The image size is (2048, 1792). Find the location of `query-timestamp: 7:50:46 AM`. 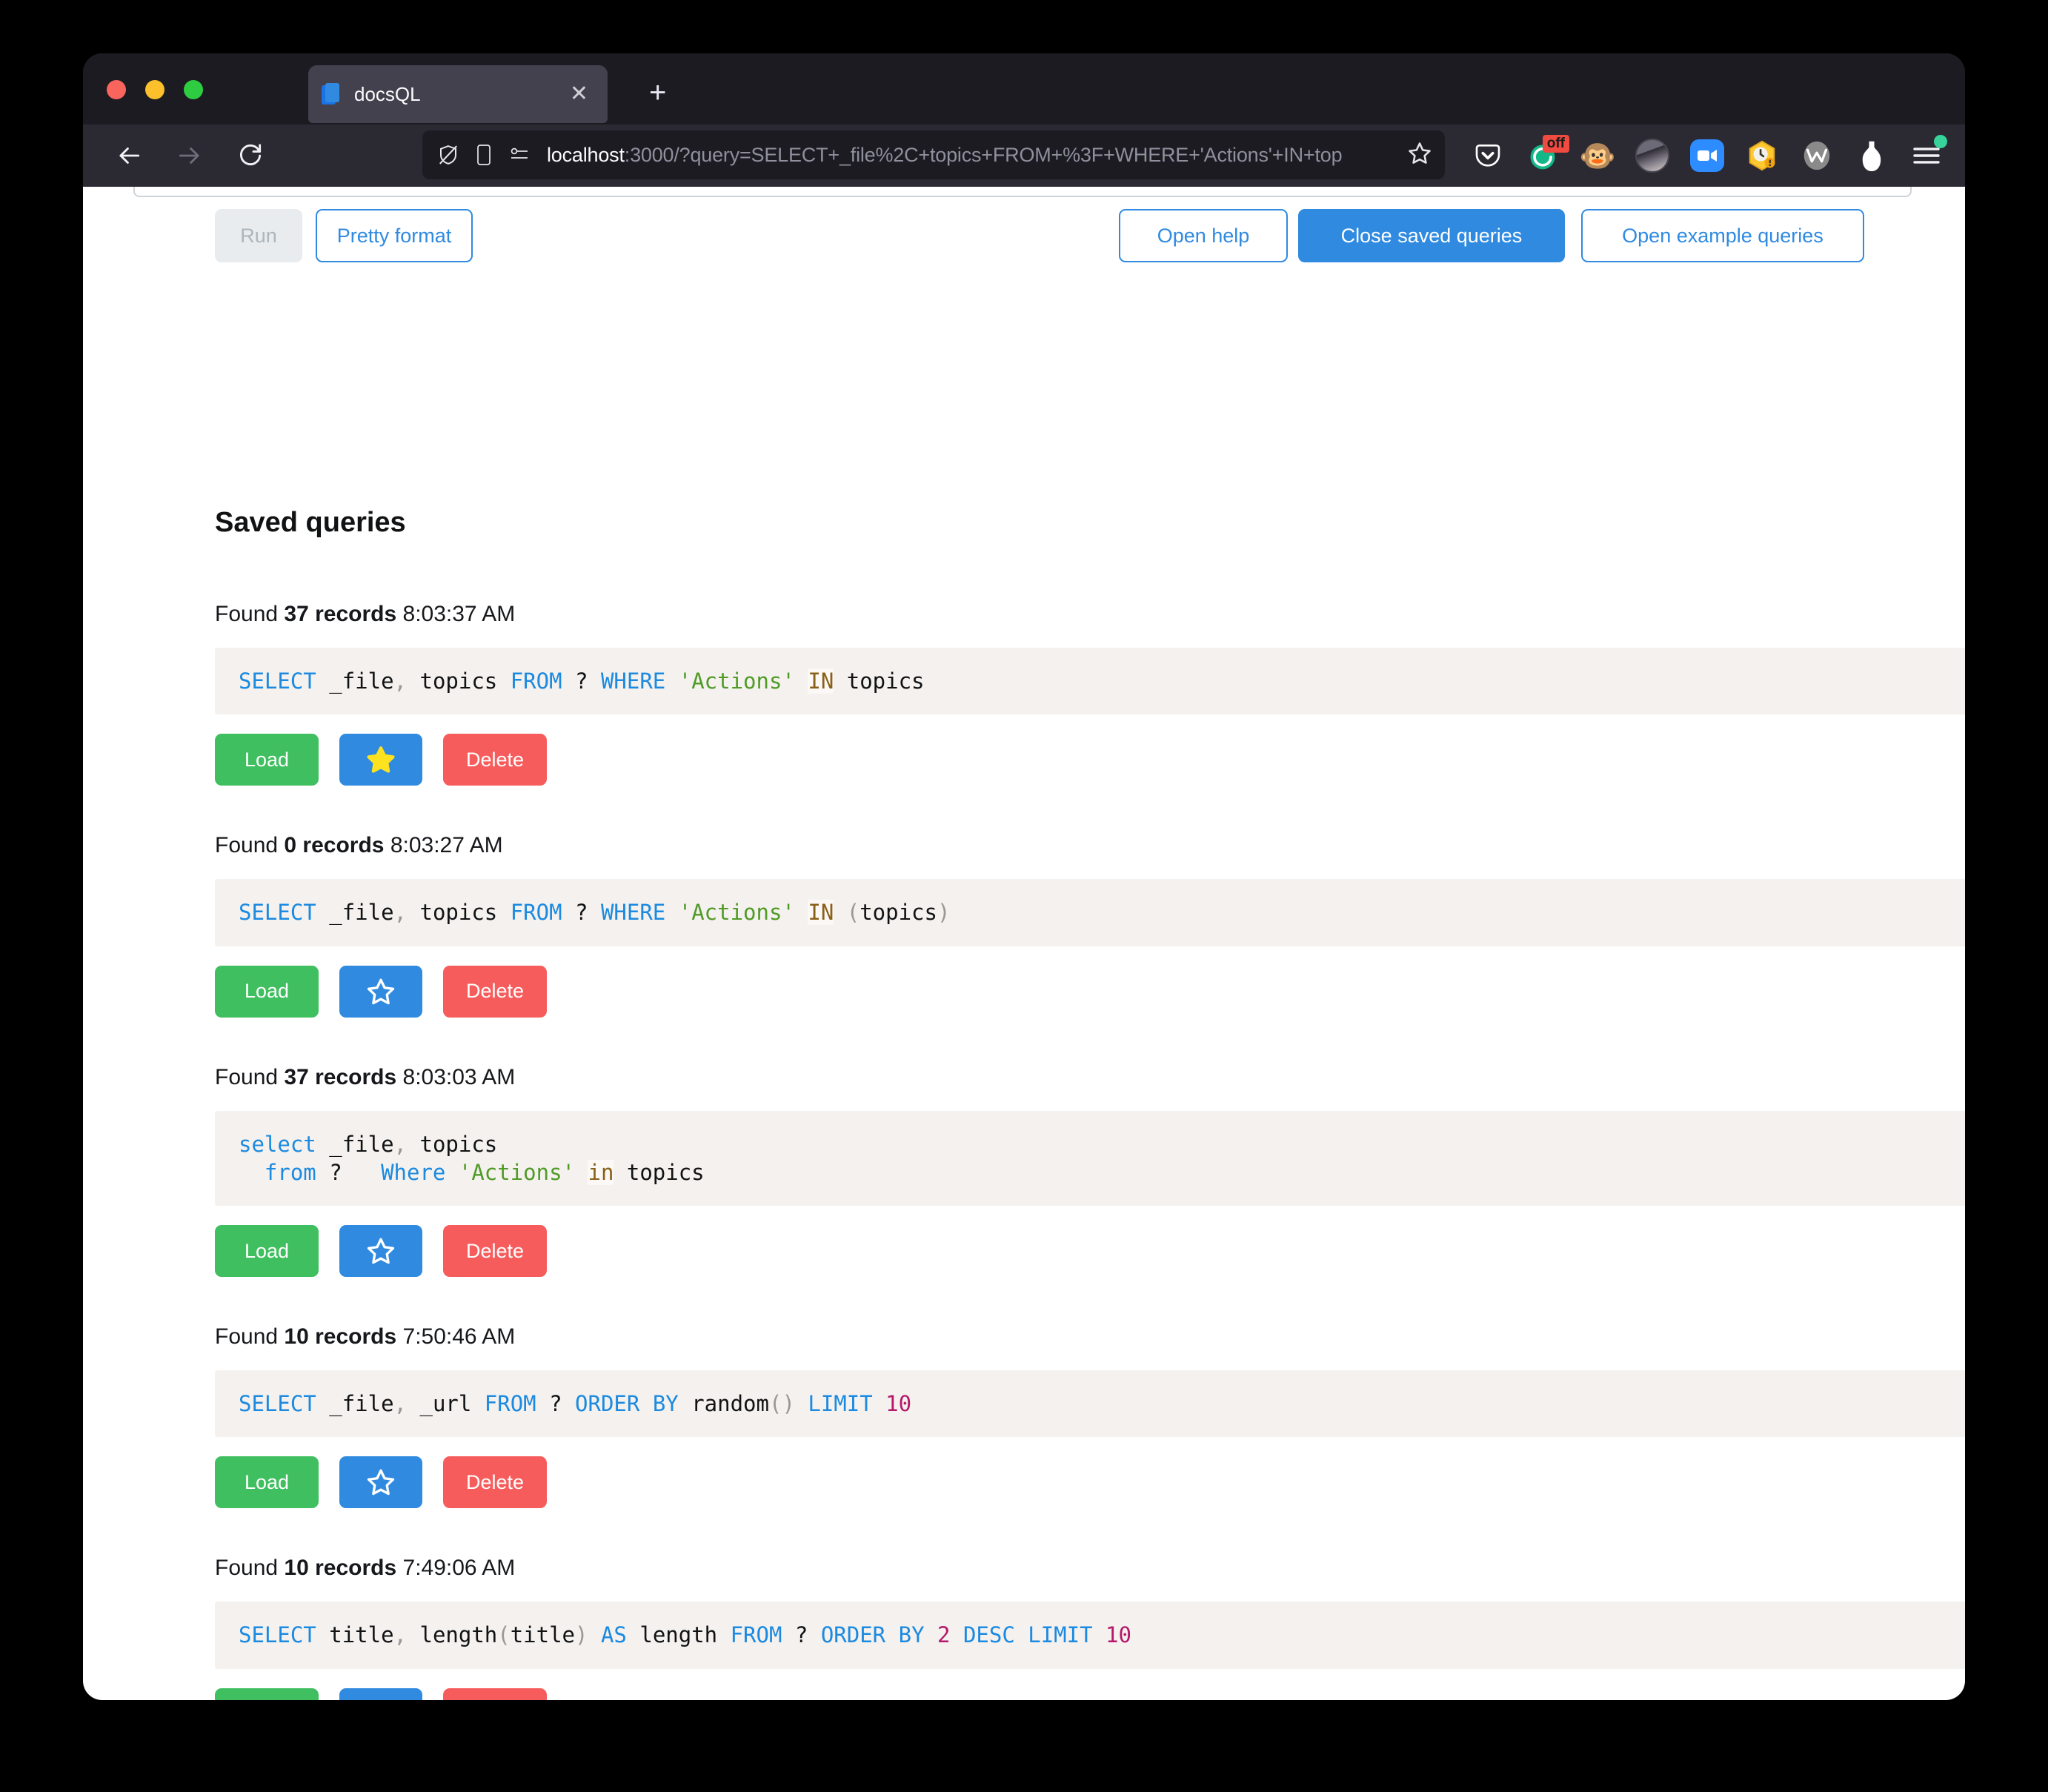

query-timestamp: 7:50:46 AM is located at coordinates (456, 1337).